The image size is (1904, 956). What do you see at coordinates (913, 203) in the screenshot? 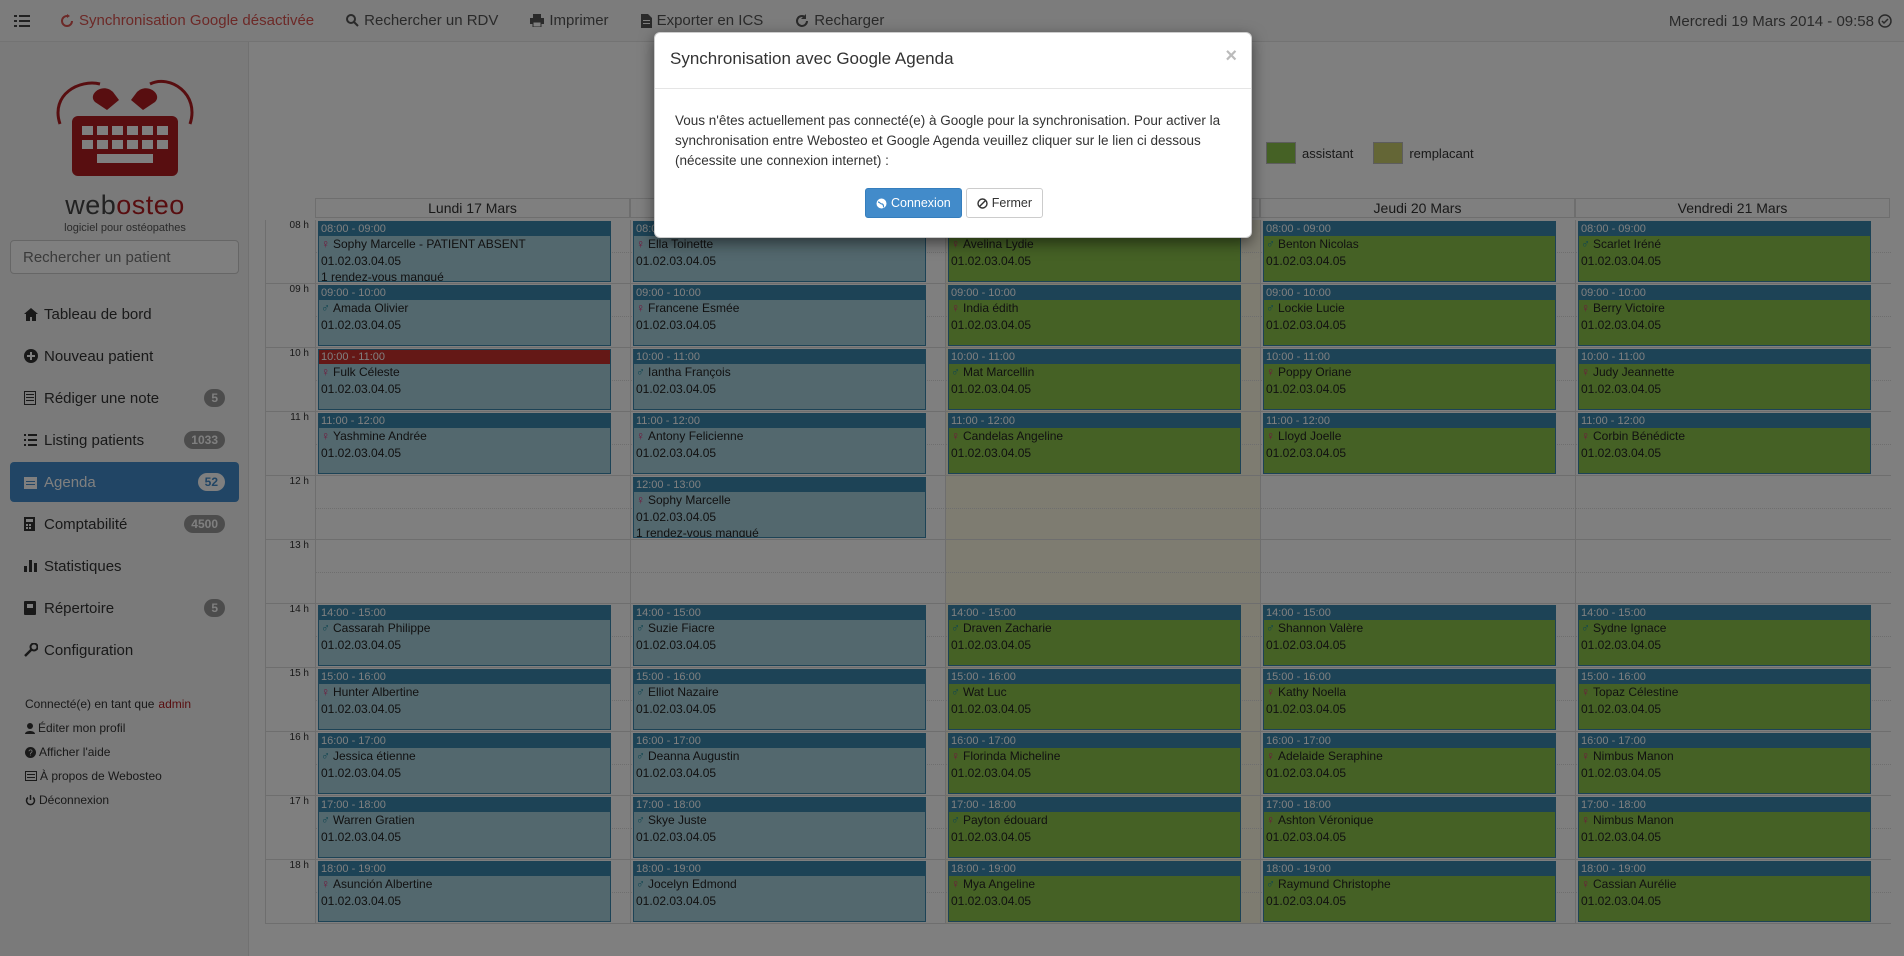
I see `connect-button: Connexion` at bounding box center [913, 203].